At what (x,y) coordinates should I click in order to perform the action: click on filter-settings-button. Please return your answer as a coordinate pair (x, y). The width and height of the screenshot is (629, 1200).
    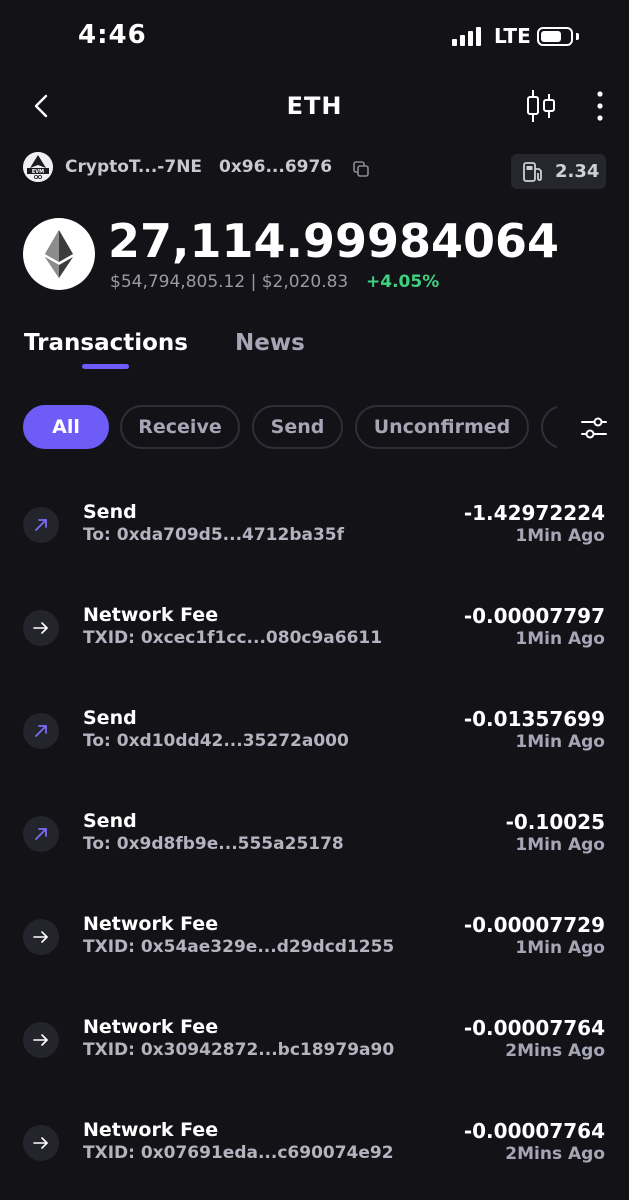
    Looking at the image, I should click on (594, 428).